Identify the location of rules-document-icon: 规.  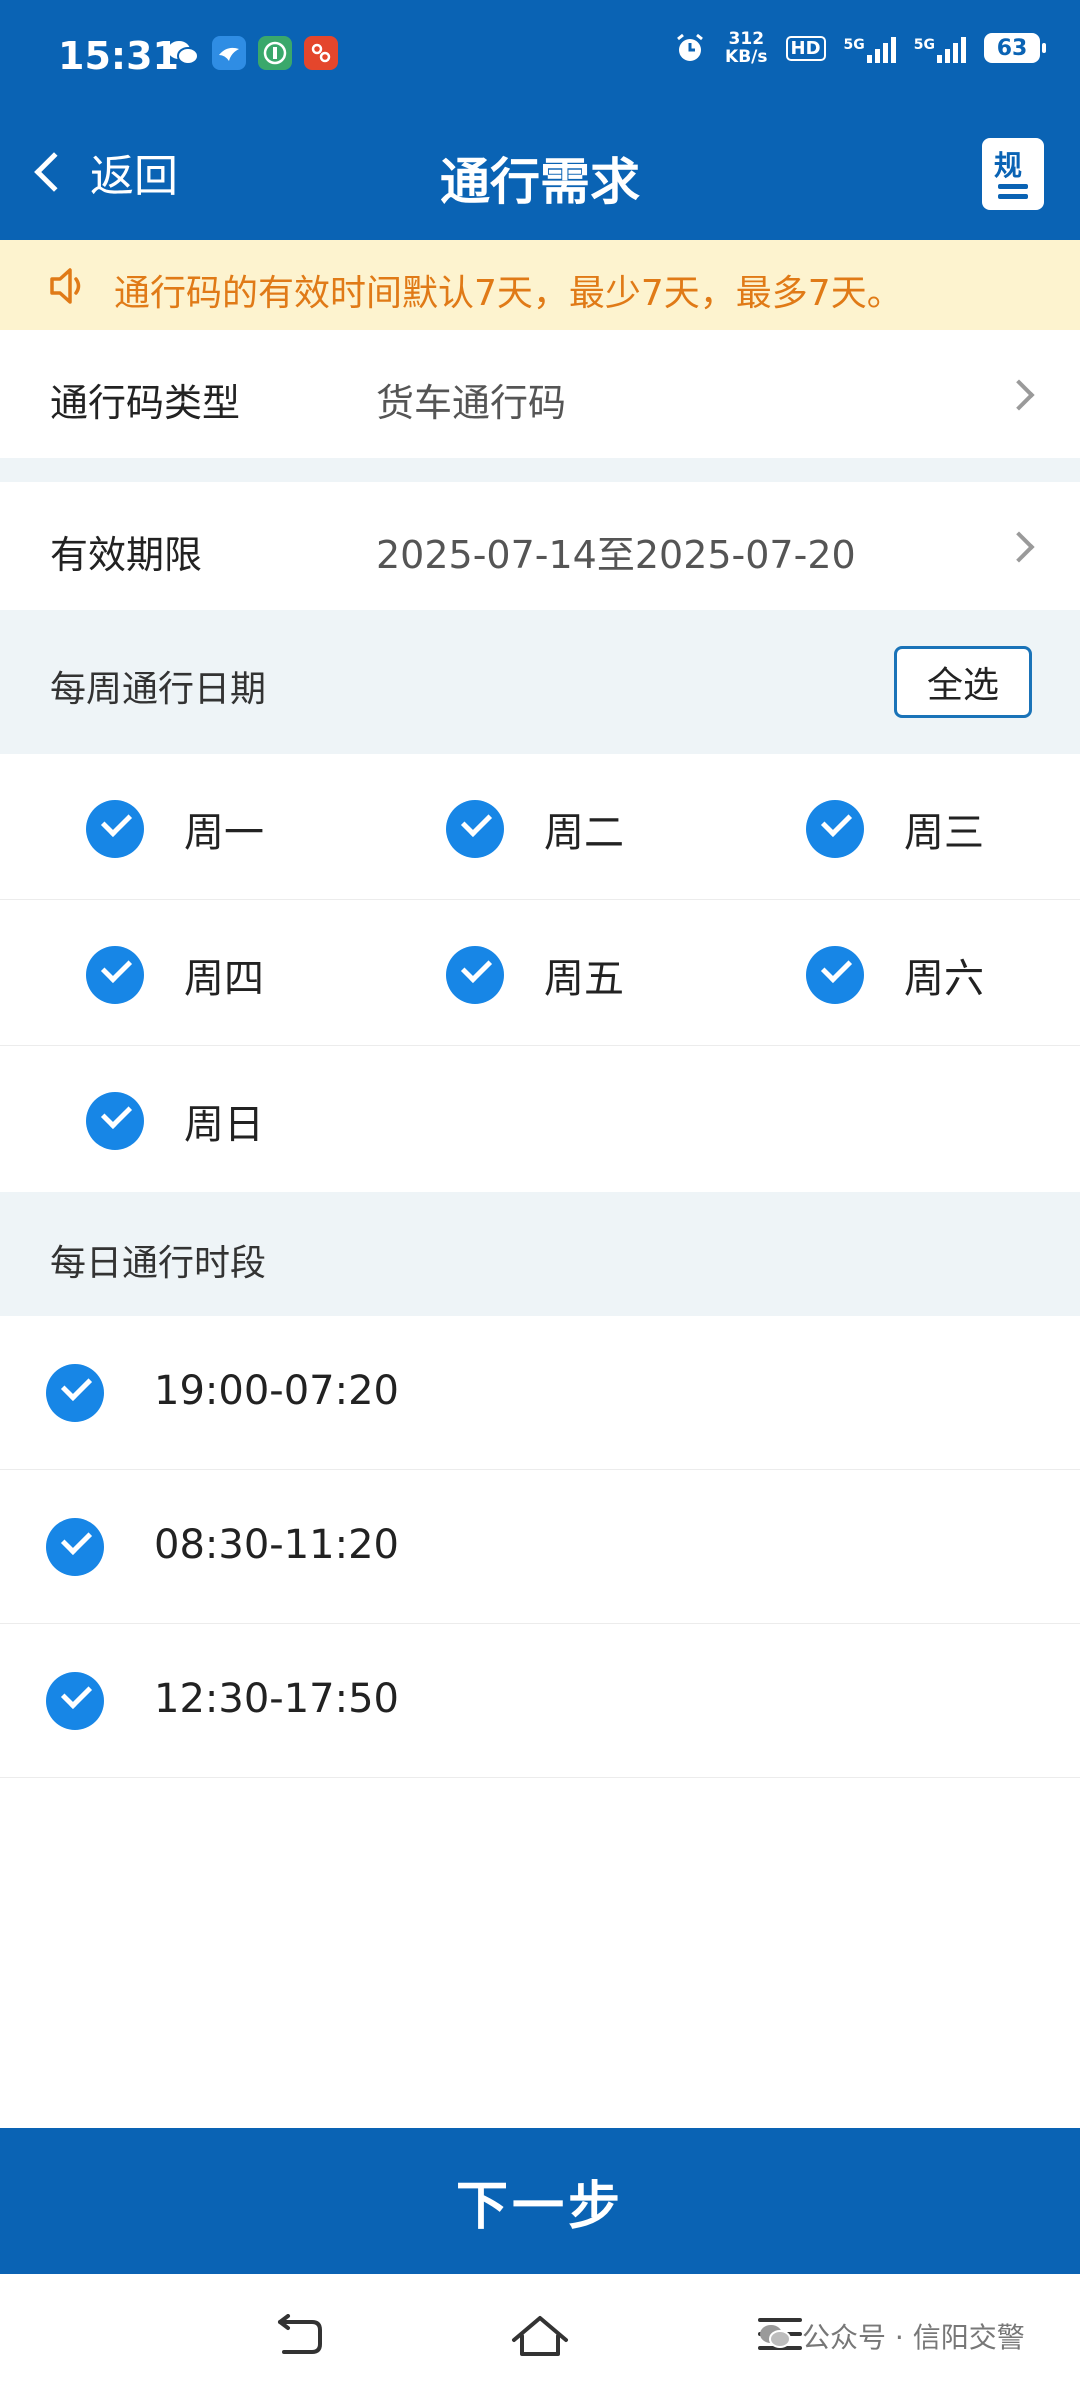
(1013, 174).